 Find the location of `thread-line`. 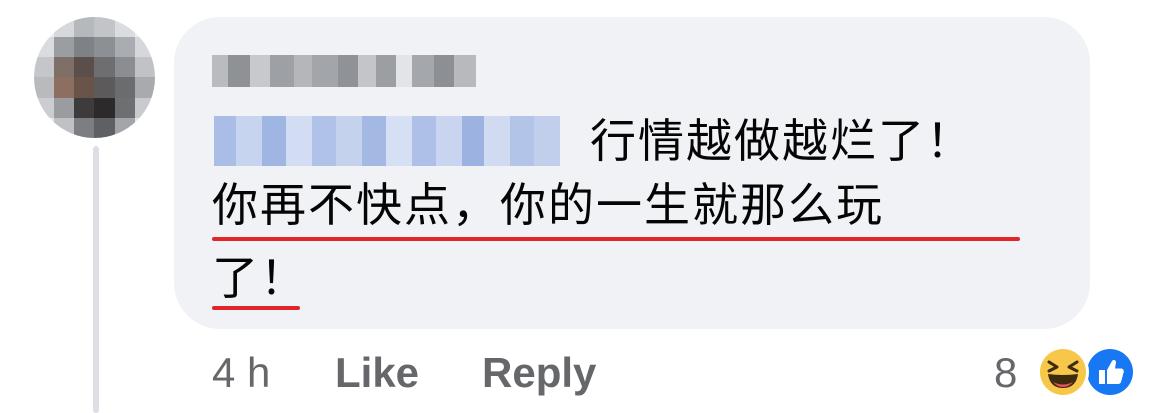

thread-line is located at coordinates (96, 279).